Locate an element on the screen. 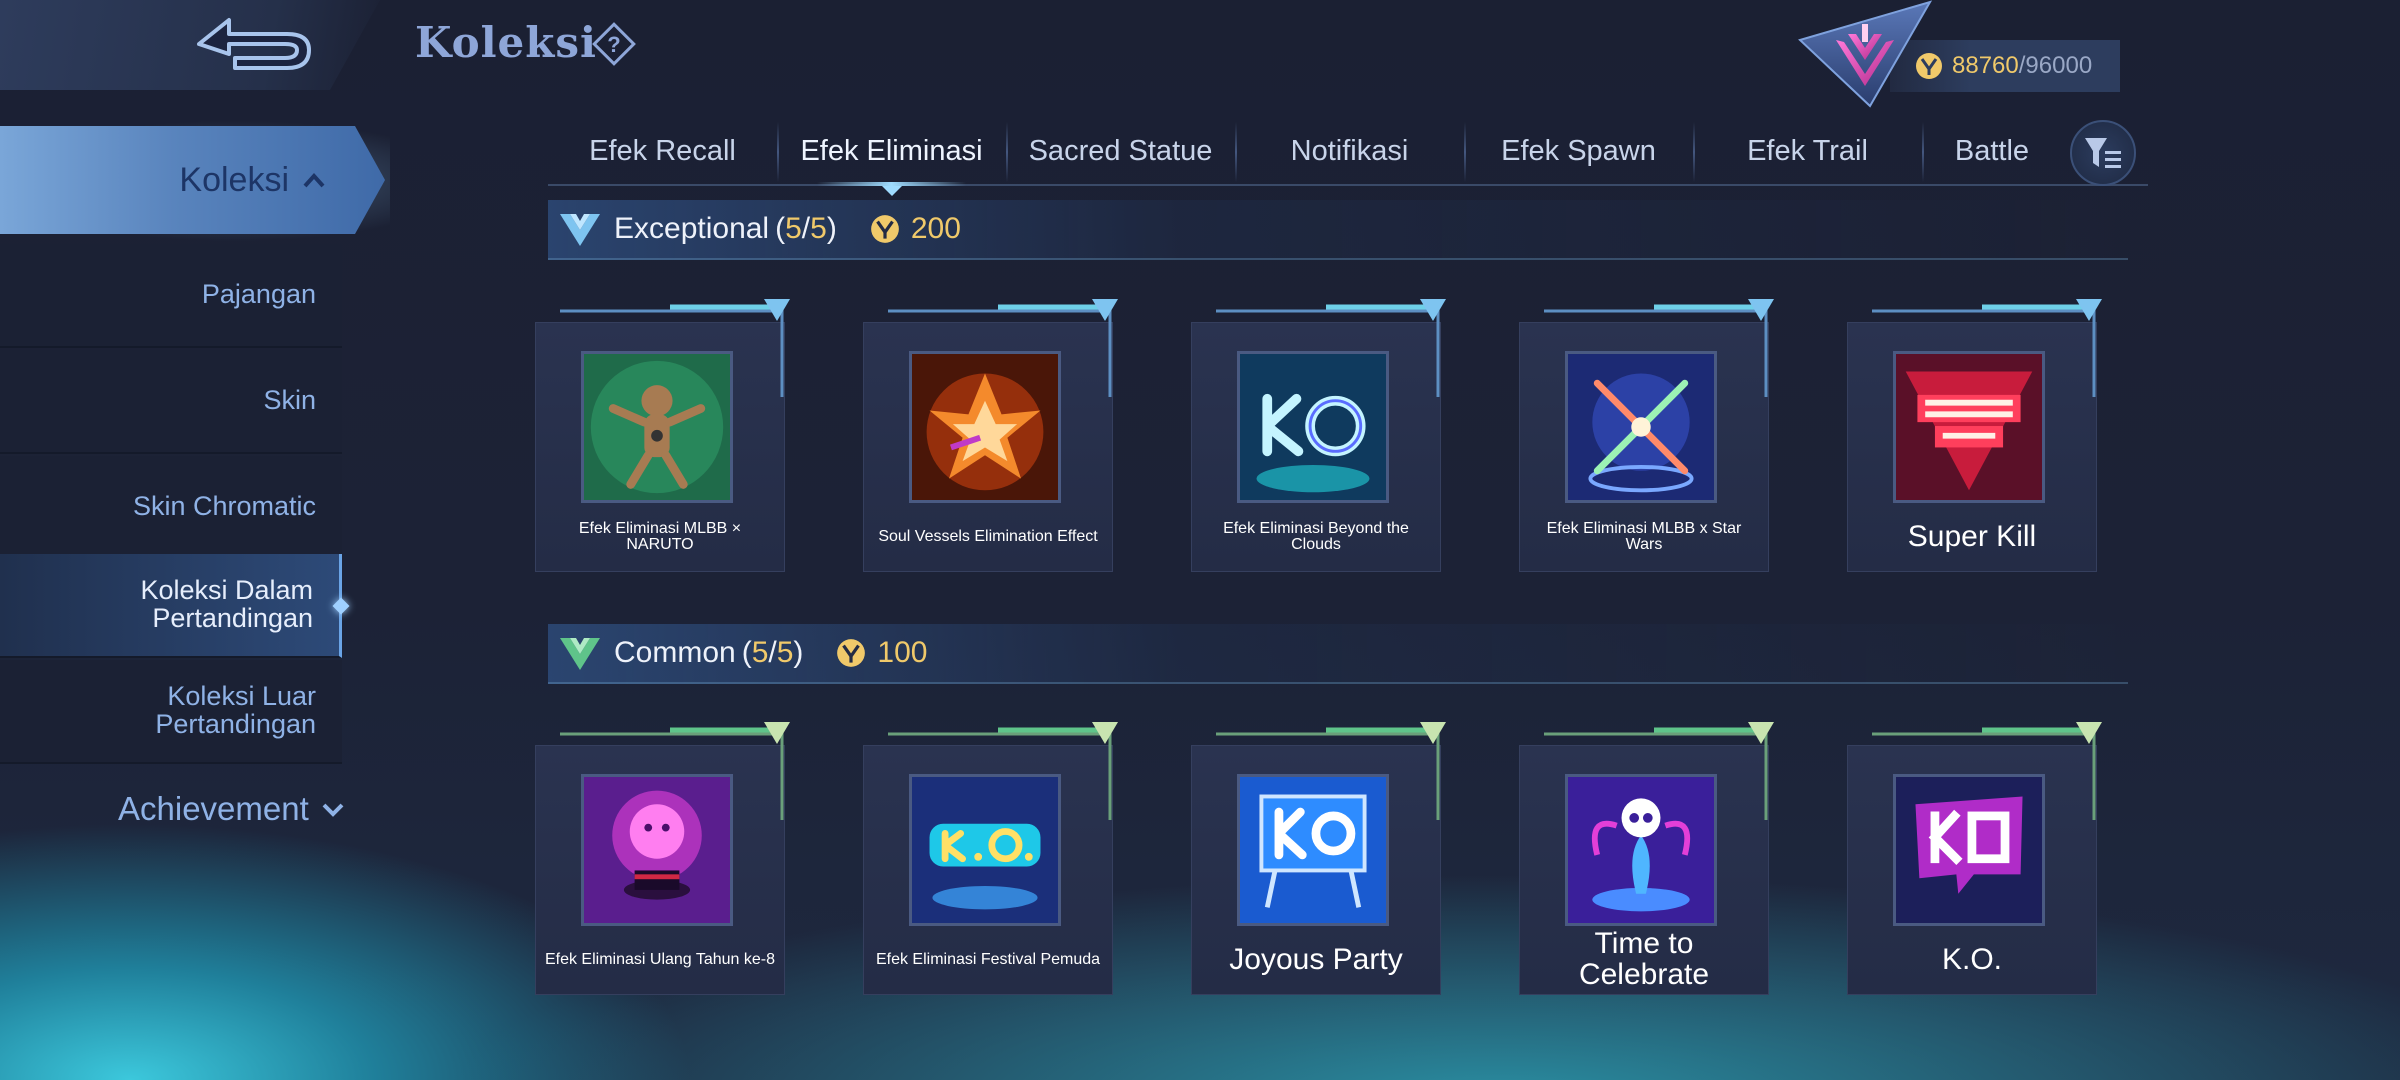 Image resolution: width=2400 pixels, height=1080 pixels. tab-label: Efek Spawn is located at coordinates (1578, 150).